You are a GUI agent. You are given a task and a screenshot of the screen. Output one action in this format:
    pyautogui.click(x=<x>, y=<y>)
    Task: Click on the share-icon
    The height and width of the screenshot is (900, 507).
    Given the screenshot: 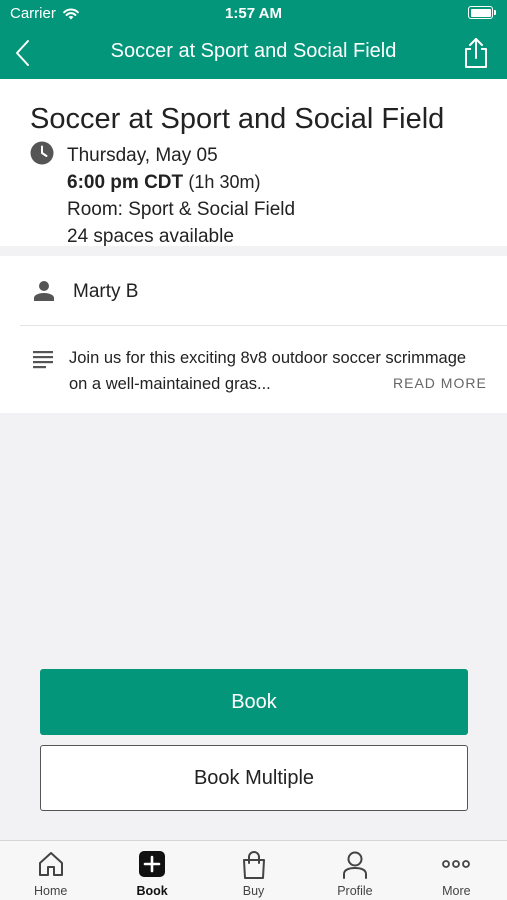 What is the action you would take?
    pyautogui.click(x=476, y=53)
    